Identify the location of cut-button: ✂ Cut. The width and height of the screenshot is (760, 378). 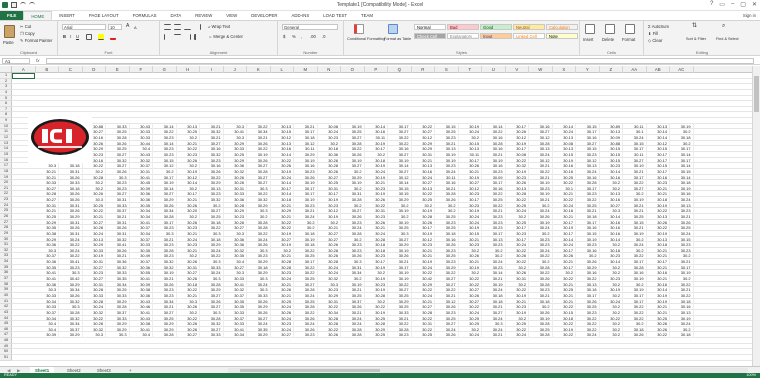
(25, 26).